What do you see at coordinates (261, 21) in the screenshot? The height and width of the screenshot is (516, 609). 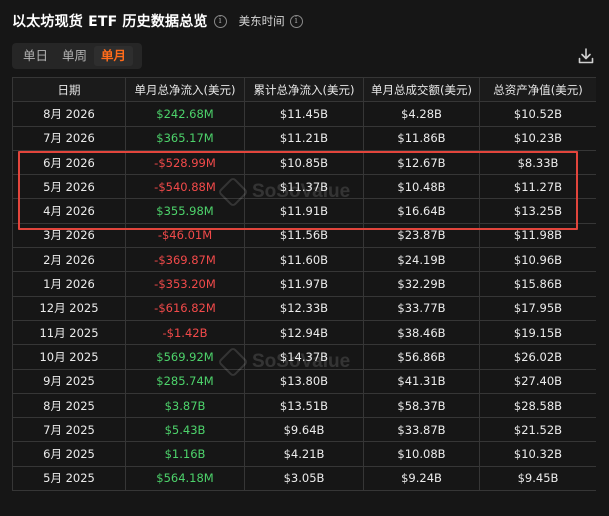 I see `timezone-label: 美东时间` at bounding box center [261, 21].